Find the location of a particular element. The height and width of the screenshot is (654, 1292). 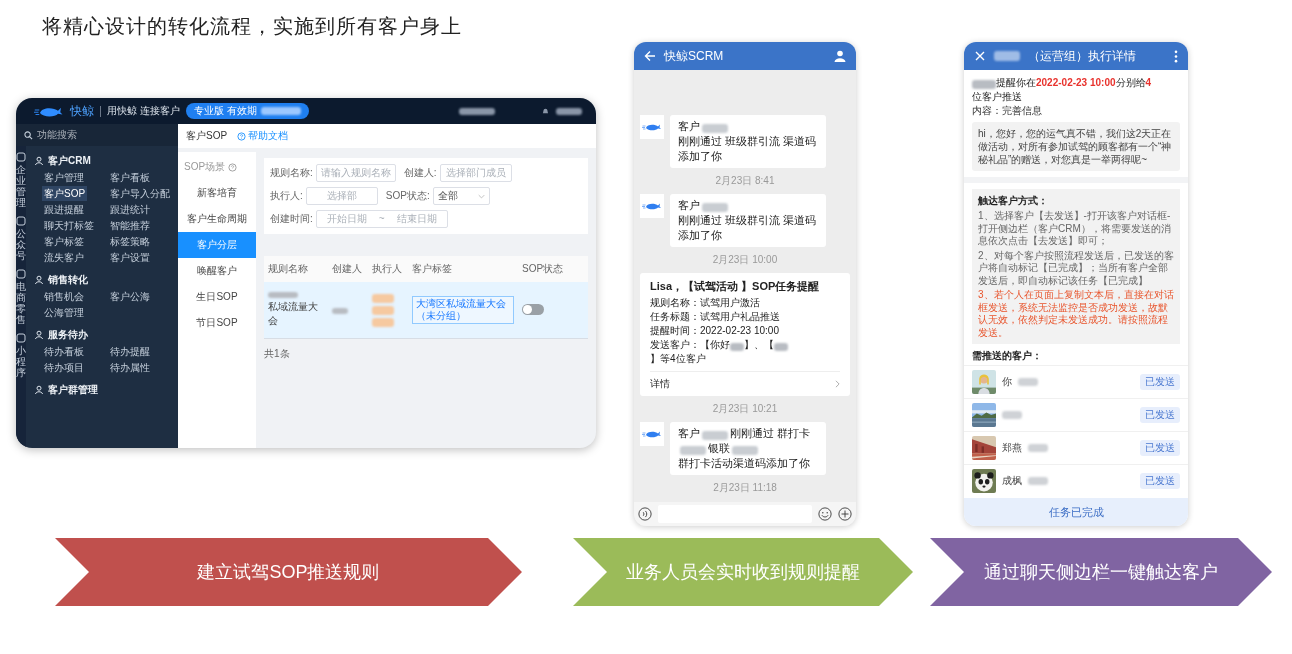

search-field: 功能搜索 is located at coordinates (97, 135).